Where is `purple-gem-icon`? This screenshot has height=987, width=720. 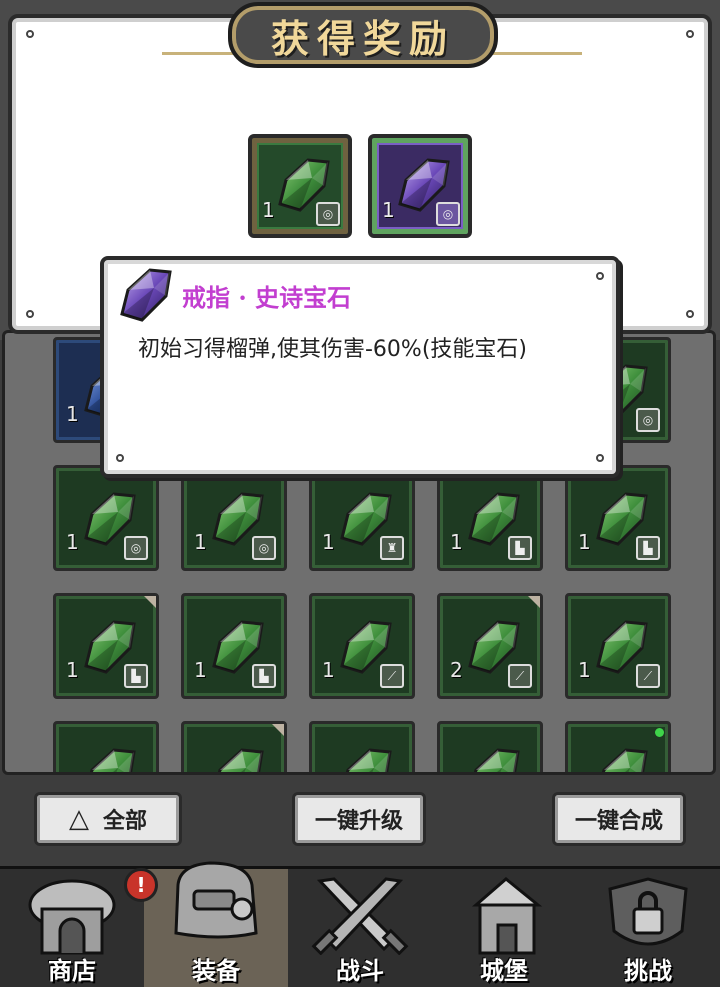
purple-gem-icon is located at coordinates (145, 295).